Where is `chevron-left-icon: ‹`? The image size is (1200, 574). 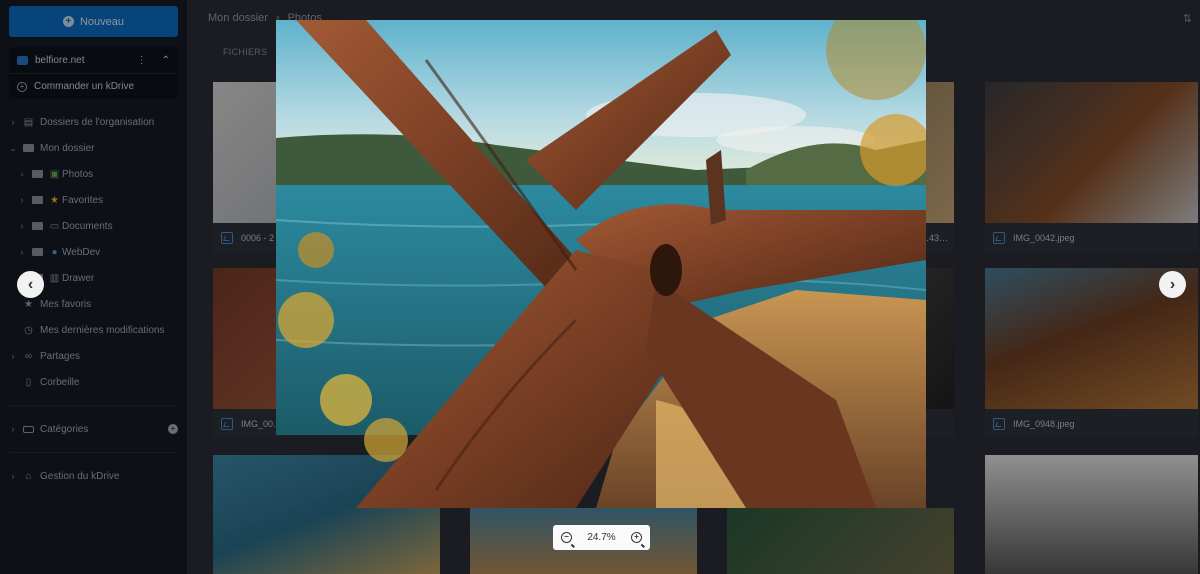
chevron-left-icon: ‹ is located at coordinates (30, 284).